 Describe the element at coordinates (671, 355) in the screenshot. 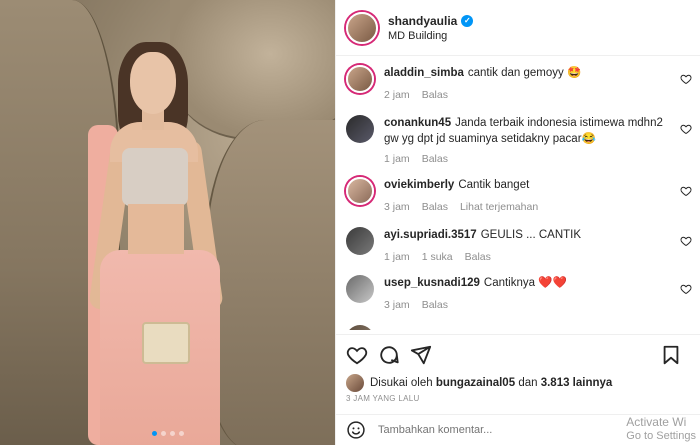

I see `bookmark-icon` at that location.